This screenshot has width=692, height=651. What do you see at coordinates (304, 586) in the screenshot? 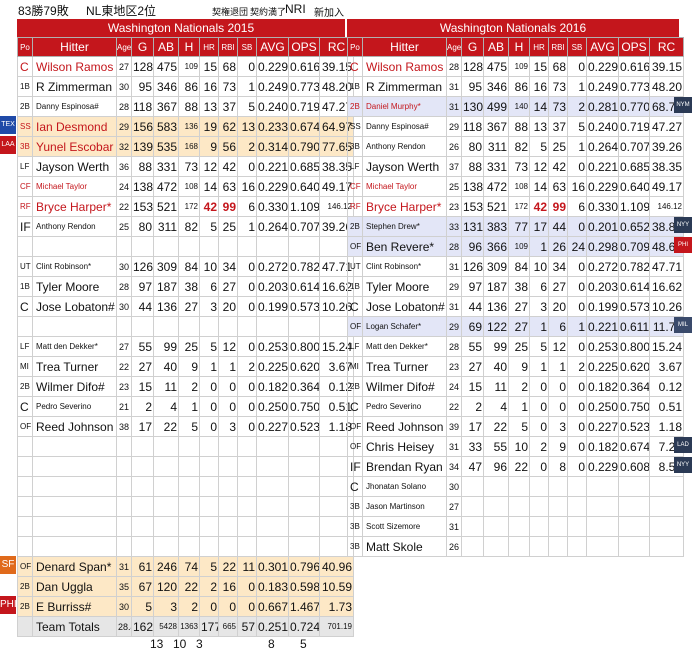
I see `cell-ops: 0.598` at bounding box center [304, 586].